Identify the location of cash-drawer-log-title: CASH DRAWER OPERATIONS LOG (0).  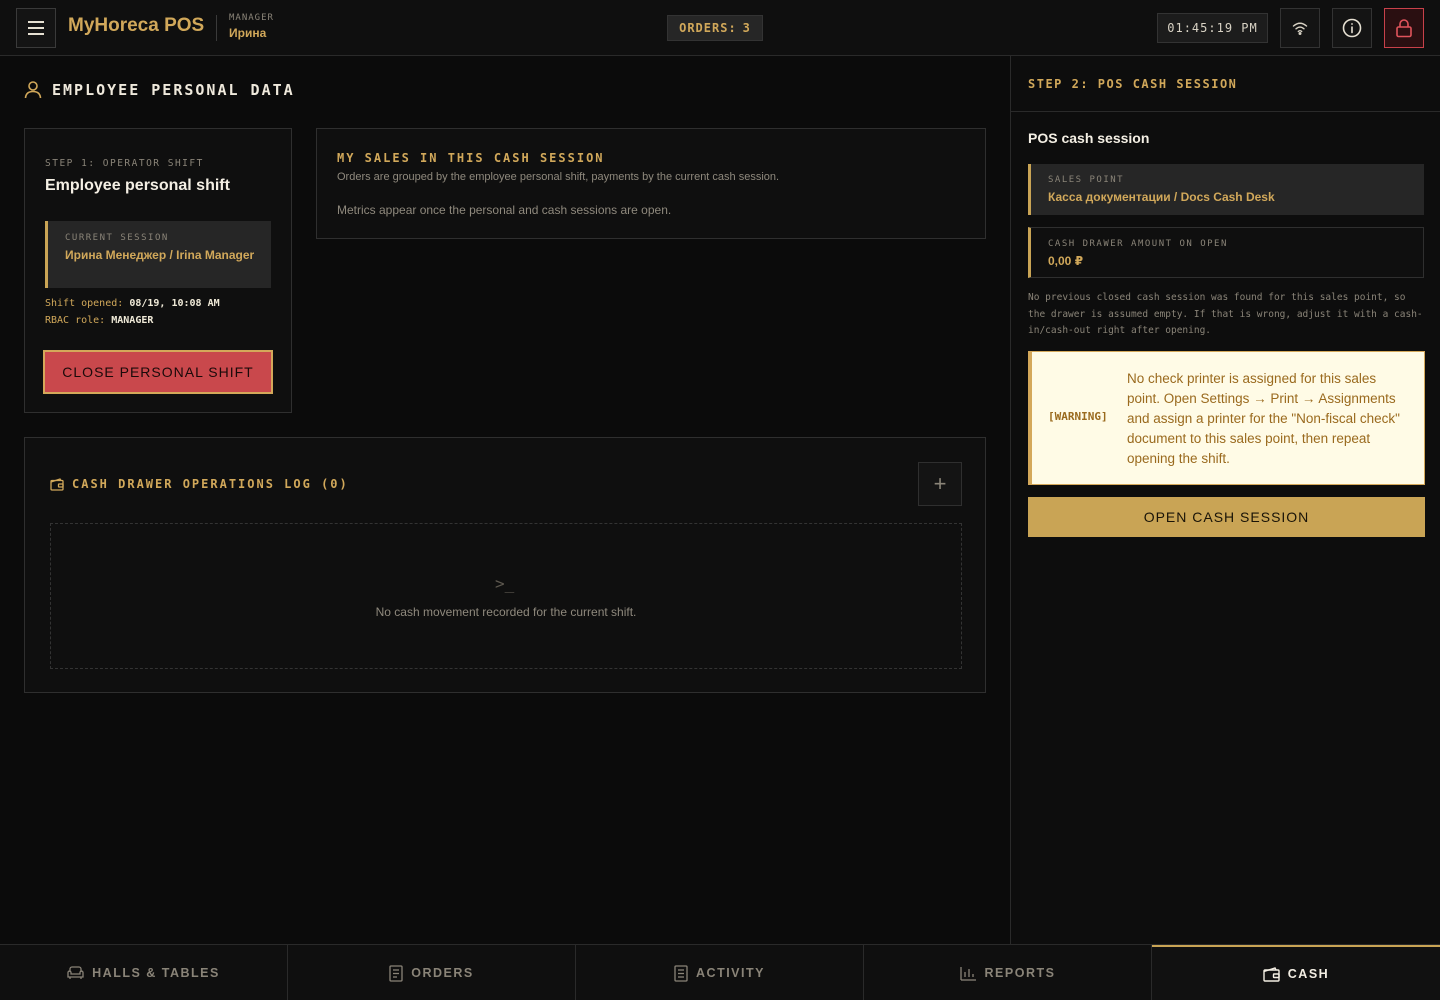
(199, 484).